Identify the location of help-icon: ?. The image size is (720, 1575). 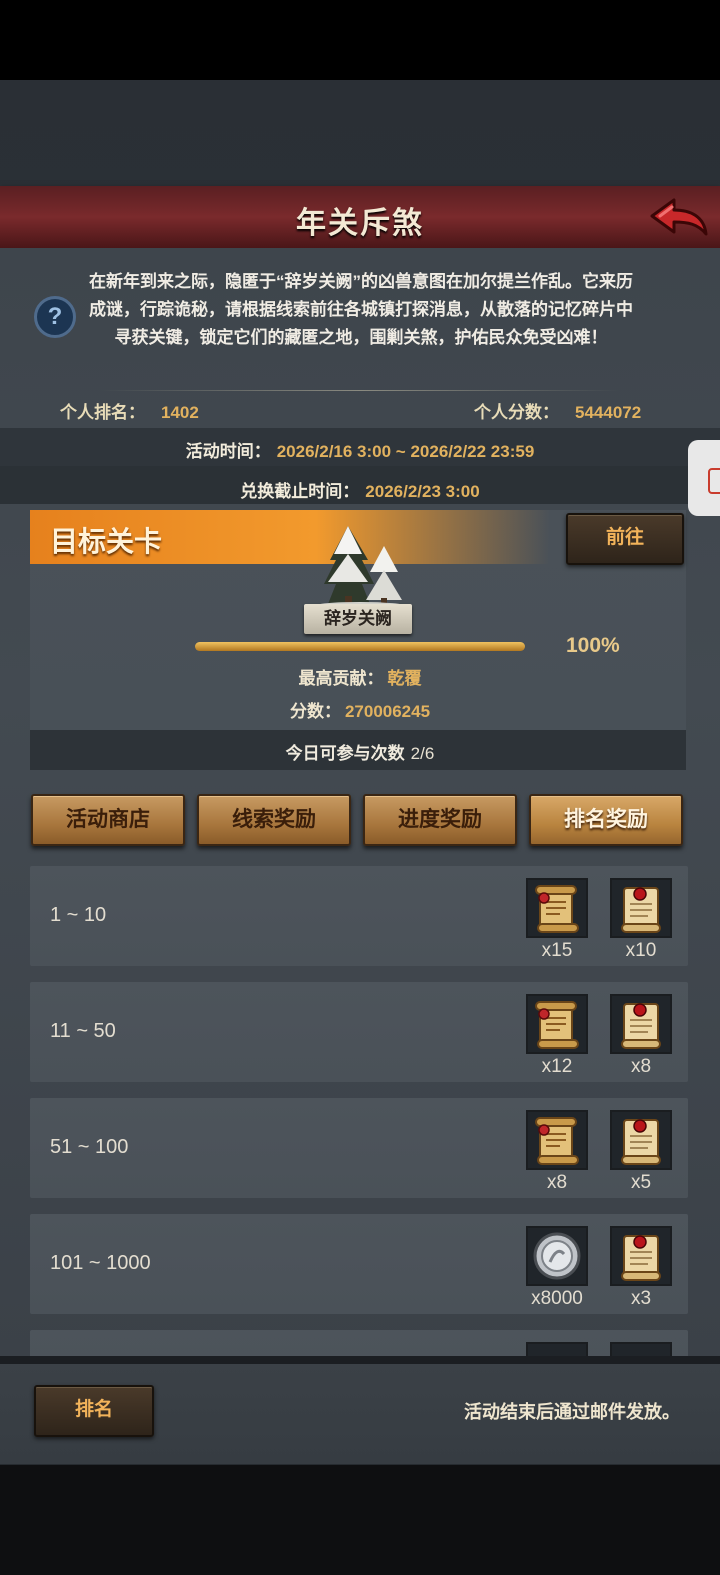
(55, 317).